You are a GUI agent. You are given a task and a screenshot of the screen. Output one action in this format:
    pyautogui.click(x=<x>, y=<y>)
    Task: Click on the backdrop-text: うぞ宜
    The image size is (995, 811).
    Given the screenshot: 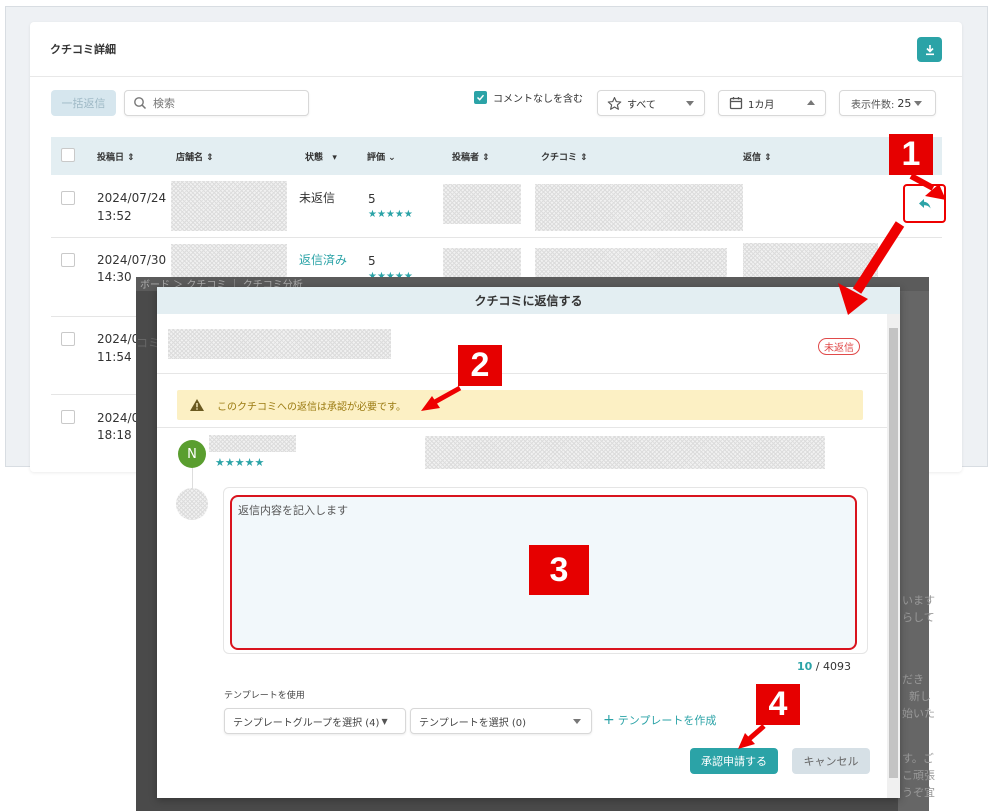 What is the action you would take?
    pyautogui.click(x=918, y=792)
    